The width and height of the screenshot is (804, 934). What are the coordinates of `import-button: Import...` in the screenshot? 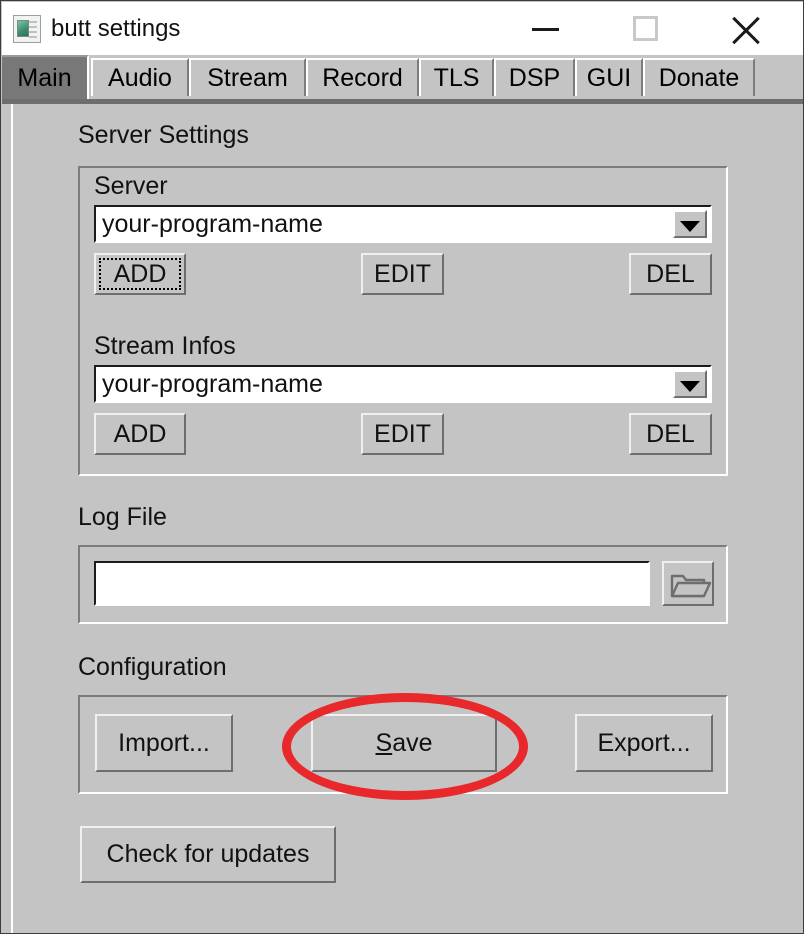 It's located at (164, 743).